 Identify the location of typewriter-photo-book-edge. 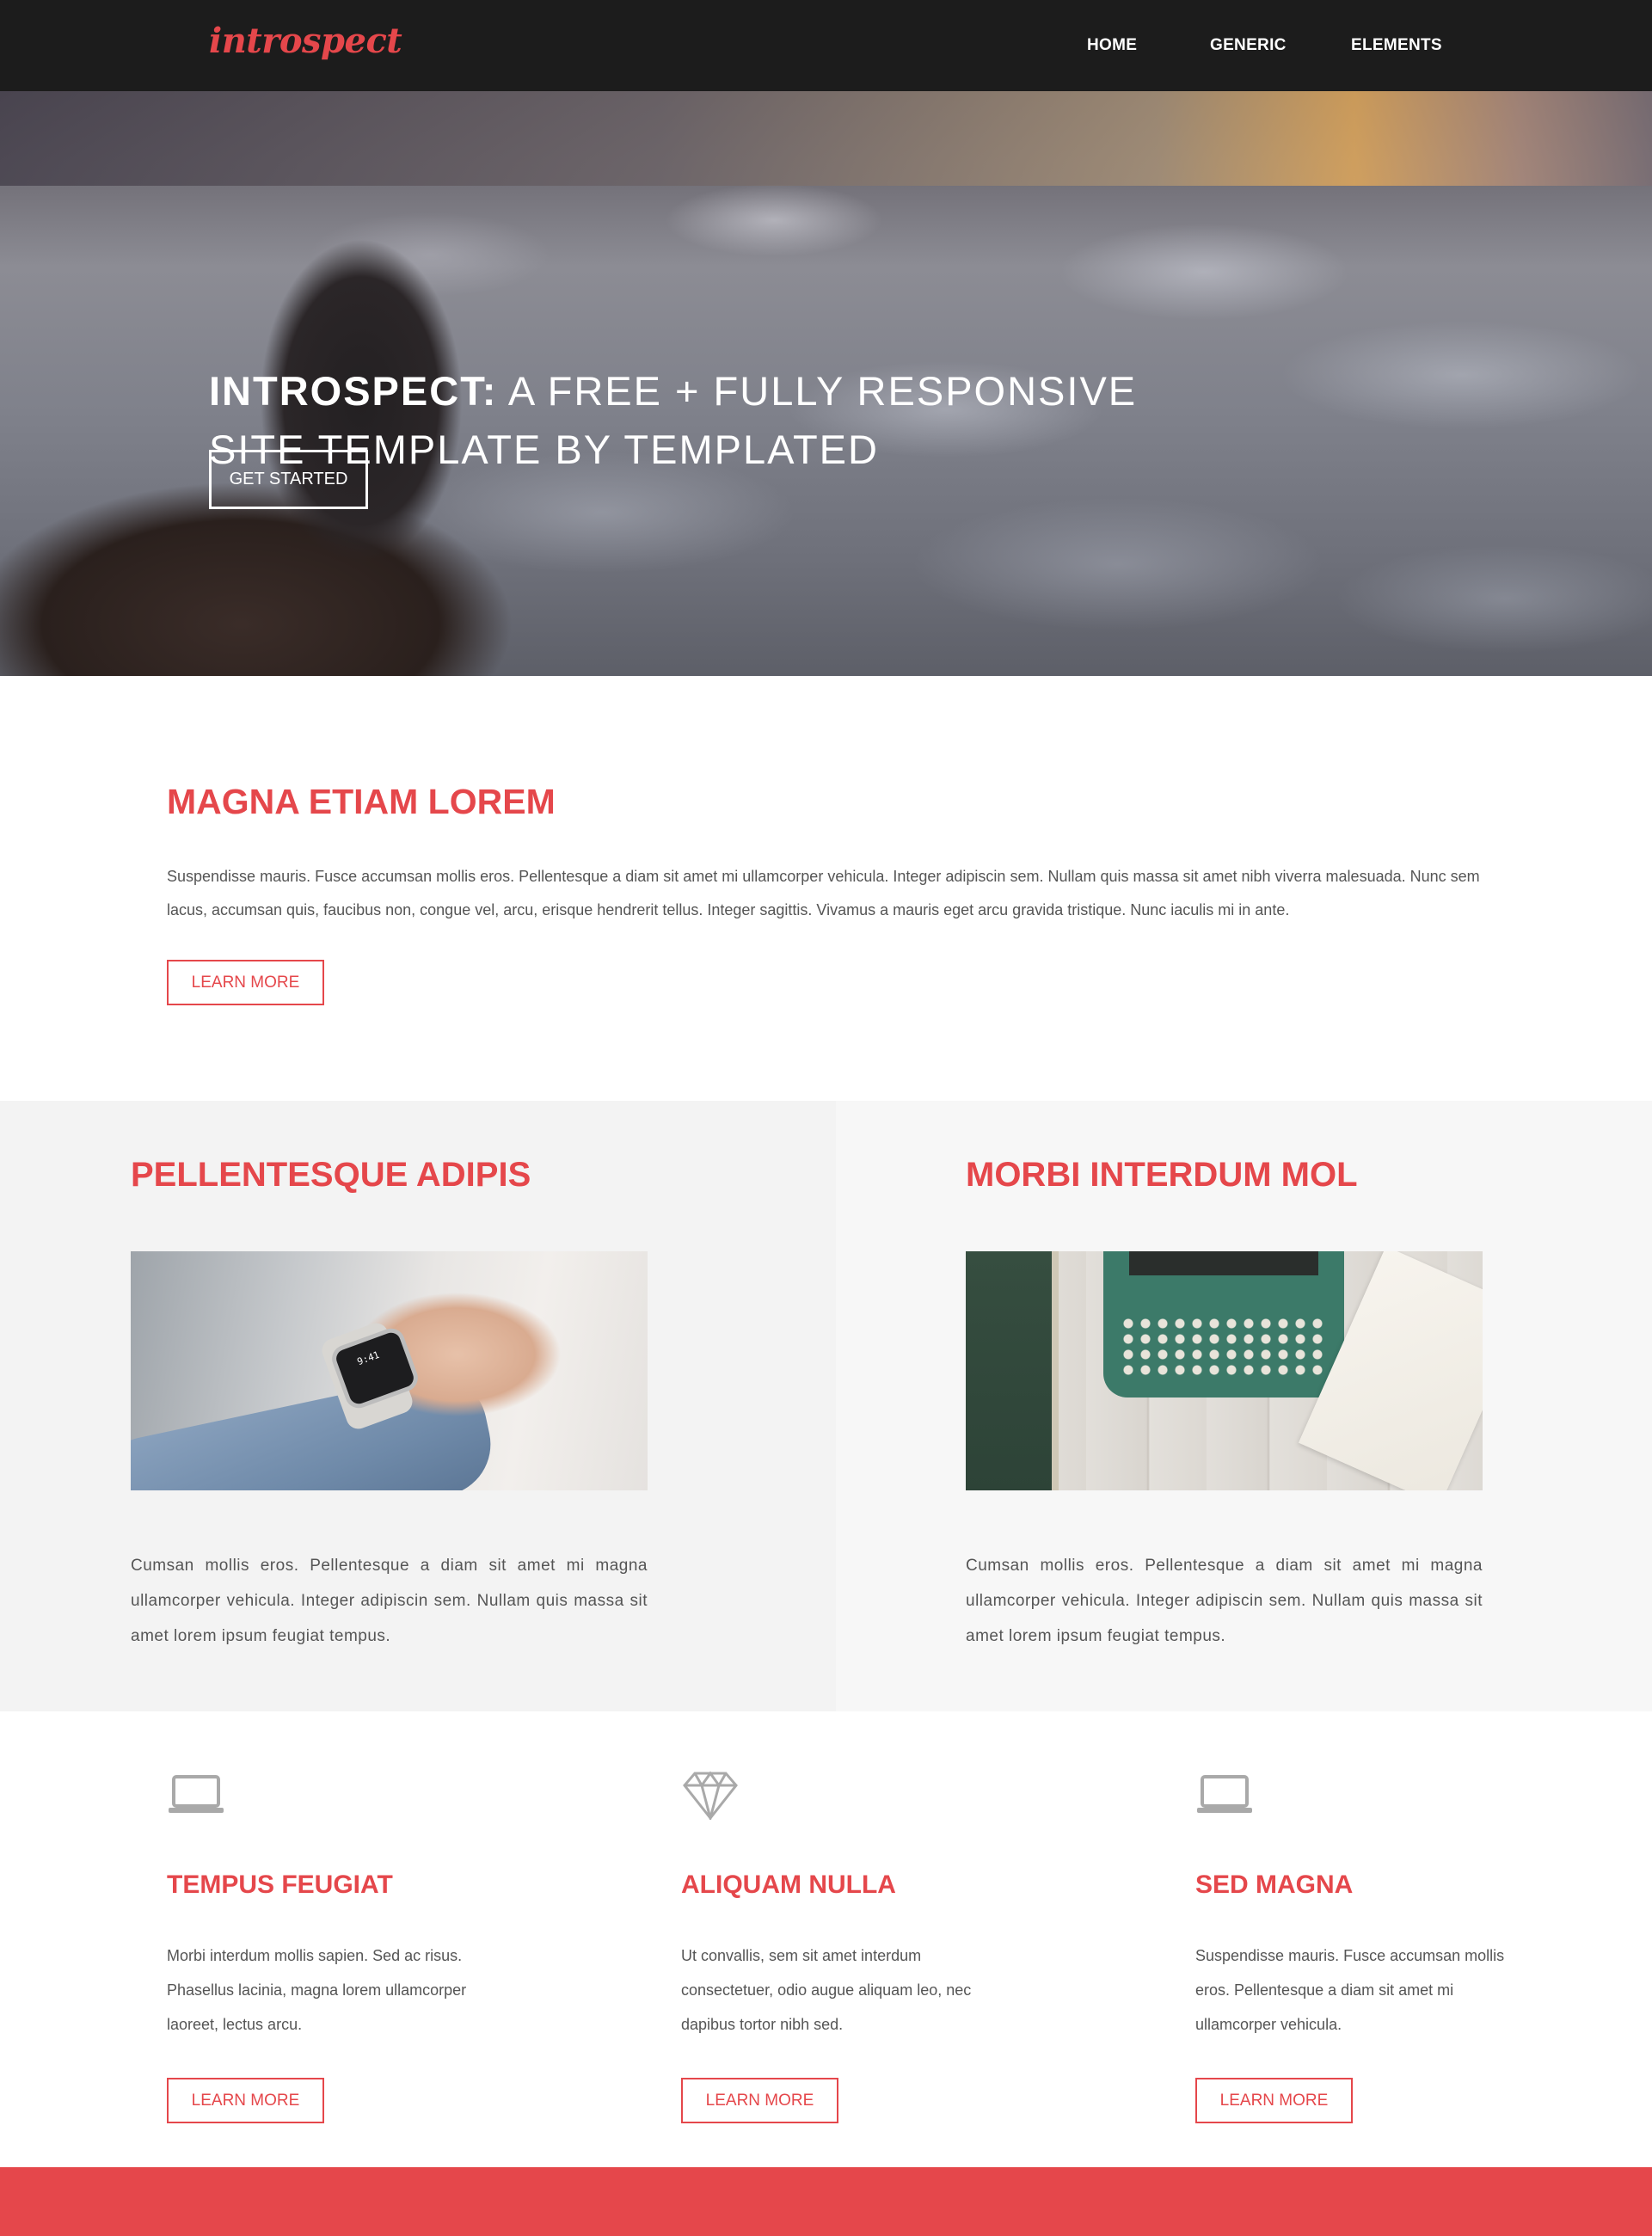
(1055, 1370).